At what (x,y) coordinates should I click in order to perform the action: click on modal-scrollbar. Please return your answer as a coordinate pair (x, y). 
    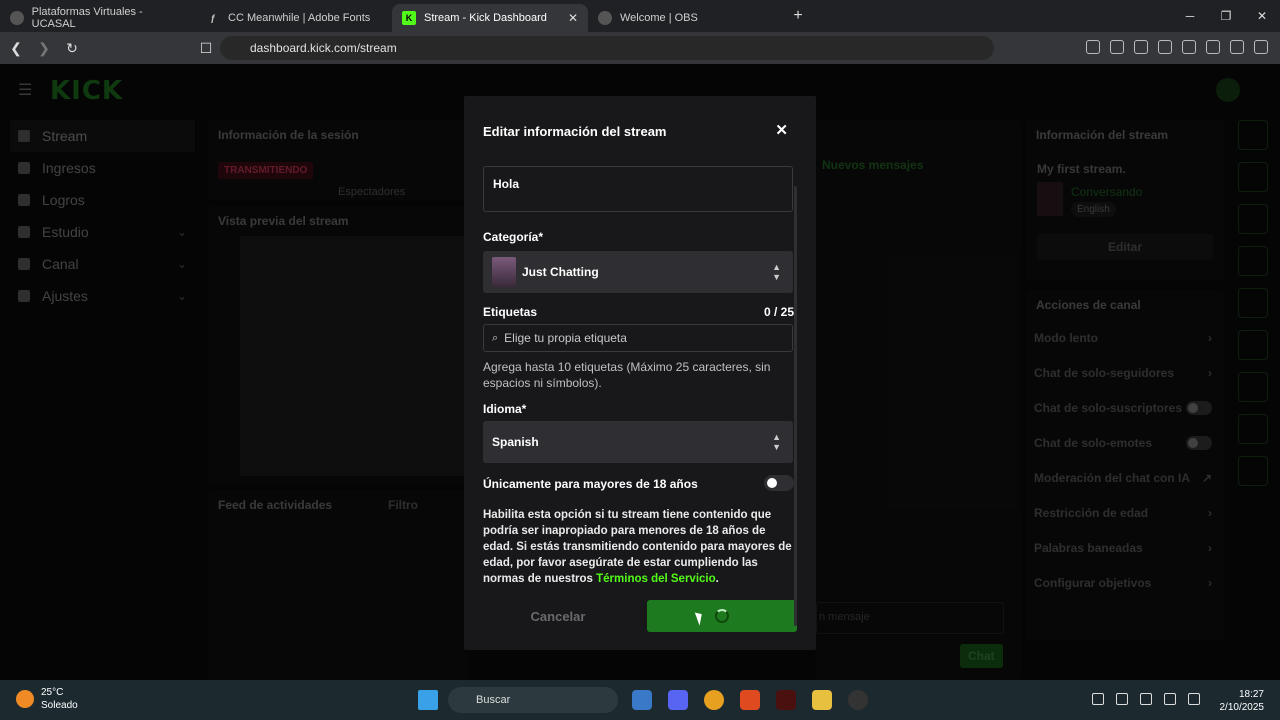
    Looking at the image, I should click on (795, 406).